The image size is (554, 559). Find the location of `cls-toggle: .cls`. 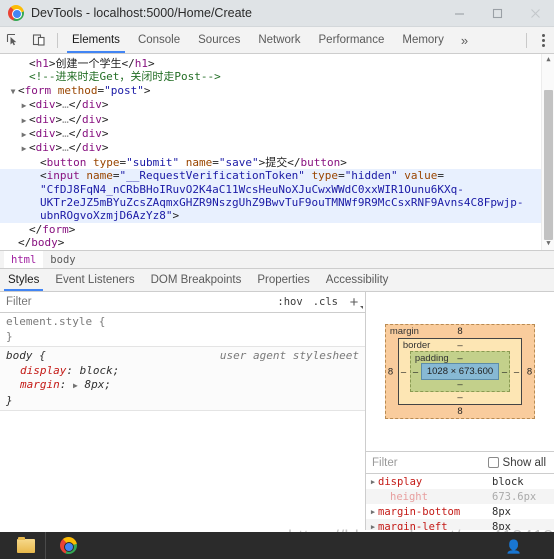

cls-toggle: .cls is located at coordinates (325, 302).